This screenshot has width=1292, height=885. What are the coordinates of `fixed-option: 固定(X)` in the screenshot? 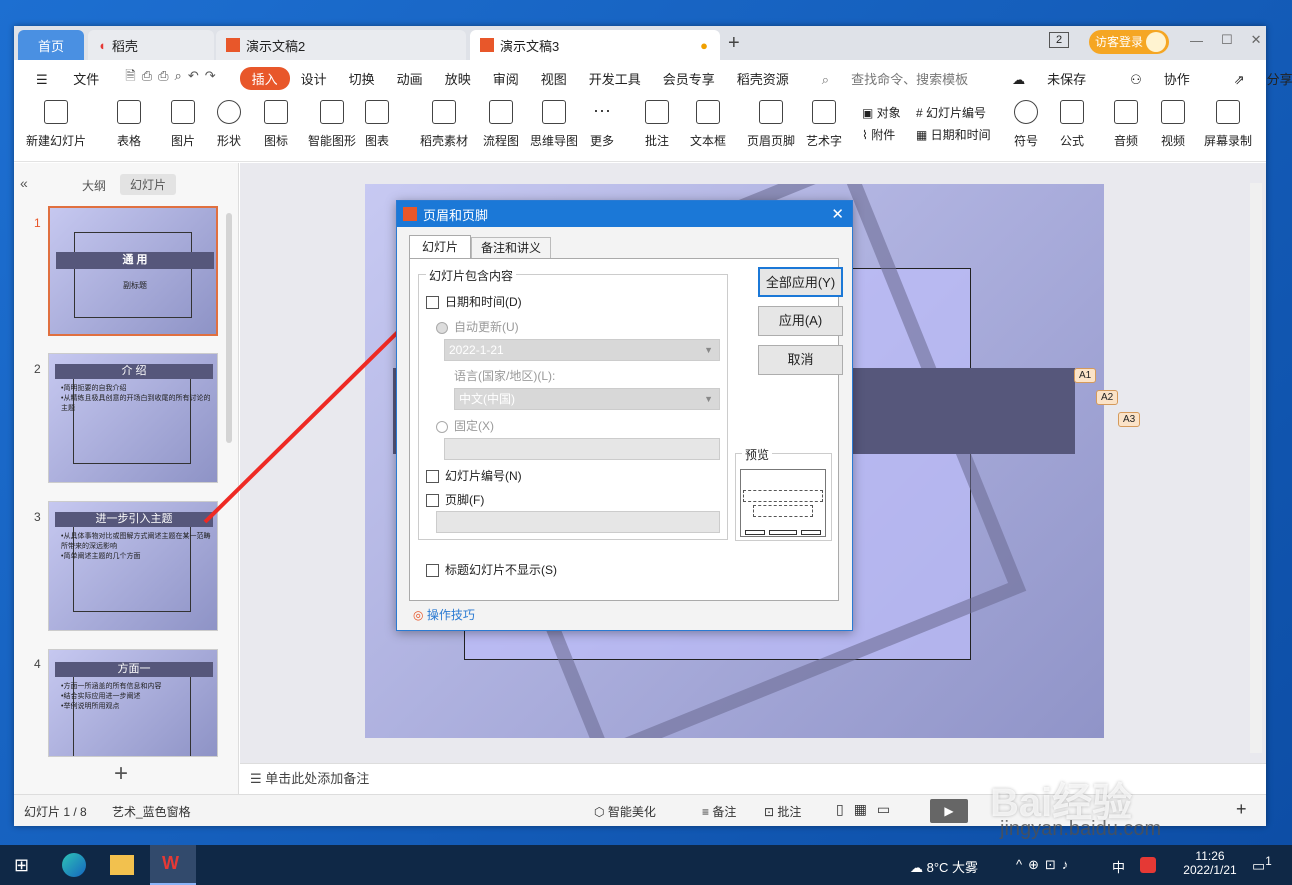 It's located at (474, 426).